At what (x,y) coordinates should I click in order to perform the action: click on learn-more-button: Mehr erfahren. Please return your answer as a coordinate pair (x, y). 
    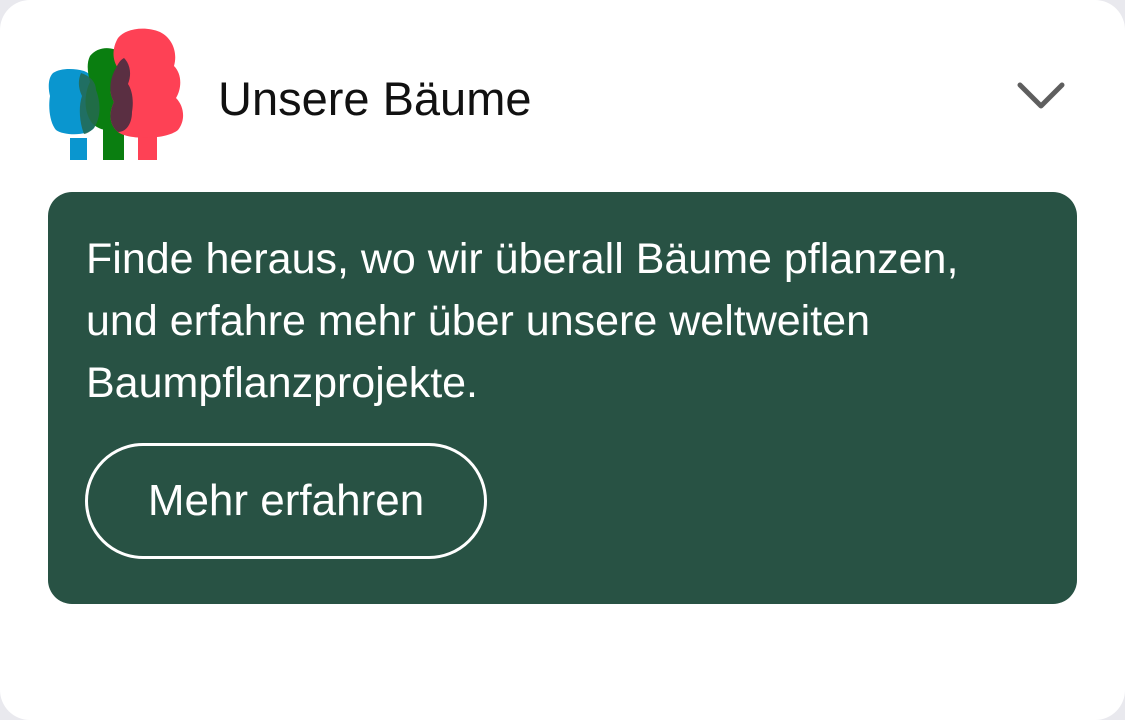
    Looking at the image, I should click on (286, 501).